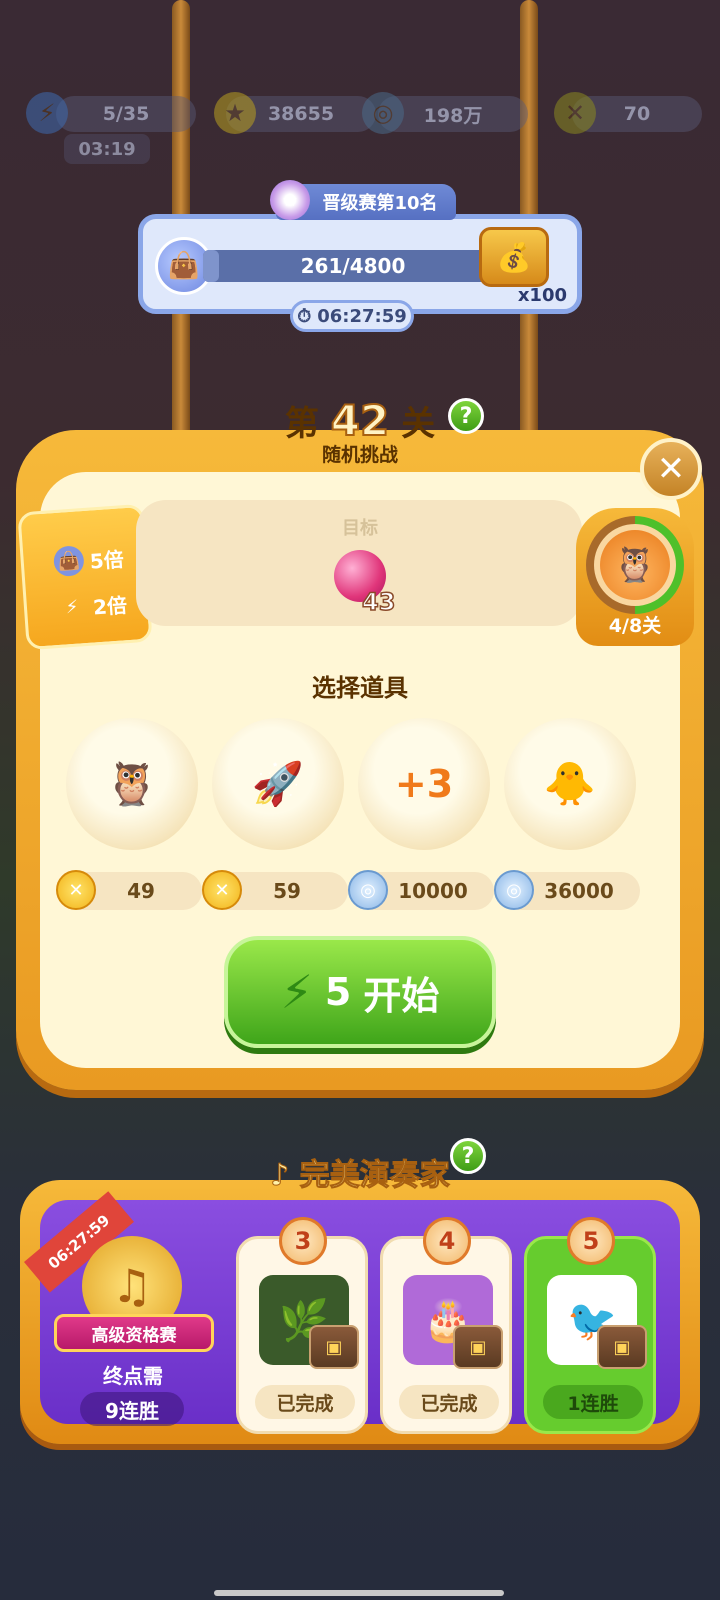 This screenshot has width=720, height=1600. Describe the element at coordinates (433, 891) in the screenshot. I see `price-value: 10000` at that location.